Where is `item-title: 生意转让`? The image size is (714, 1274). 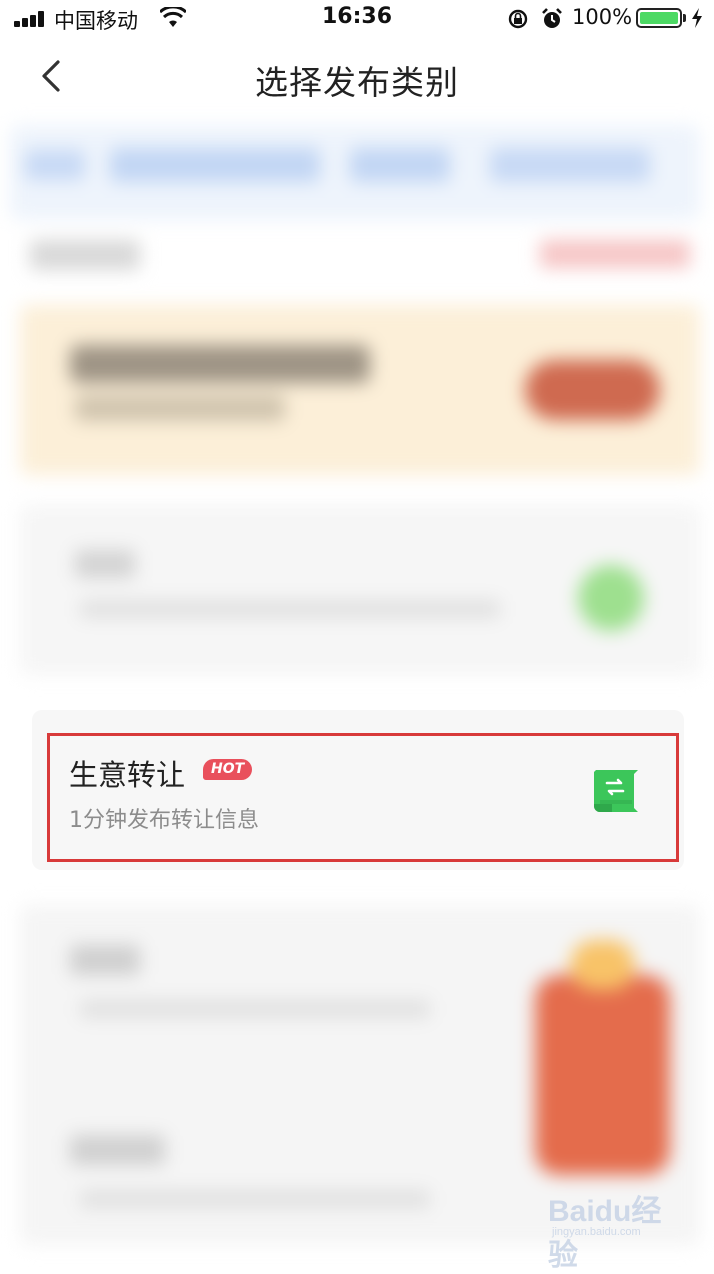 item-title: 生意转让 is located at coordinates (127, 775).